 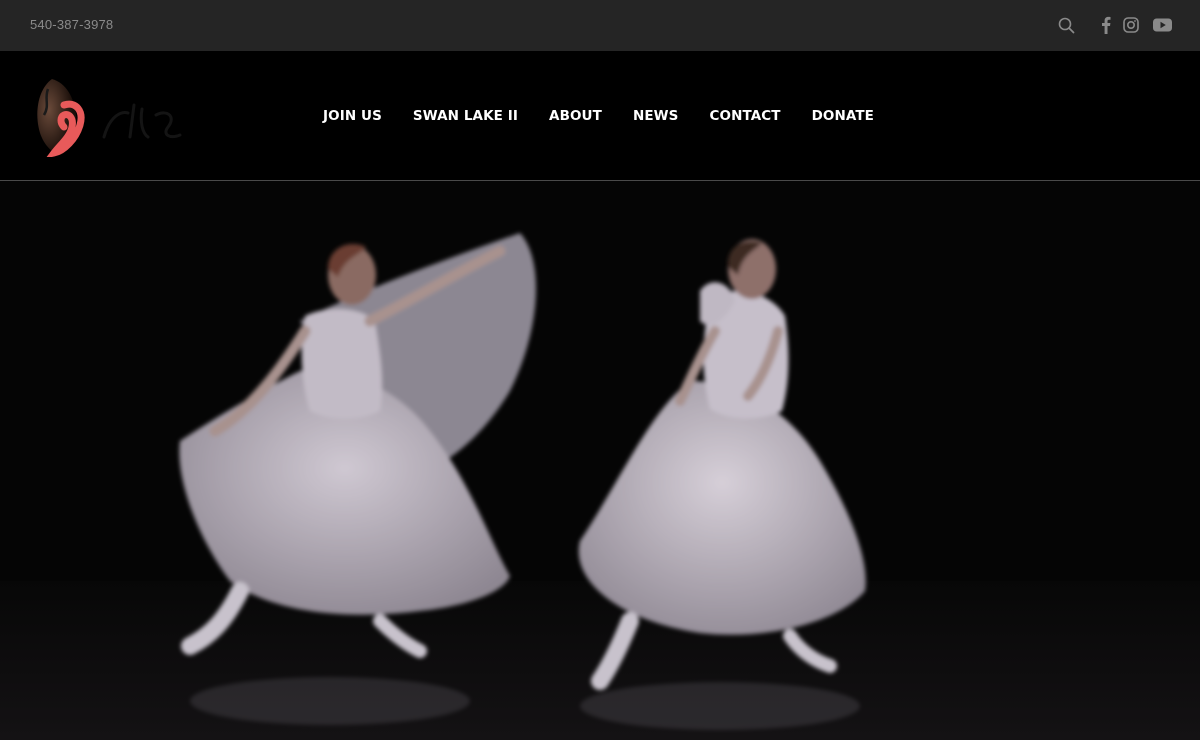 What do you see at coordinates (600, 25) in the screenshot?
I see `top-bar: 540-387-3978` at bounding box center [600, 25].